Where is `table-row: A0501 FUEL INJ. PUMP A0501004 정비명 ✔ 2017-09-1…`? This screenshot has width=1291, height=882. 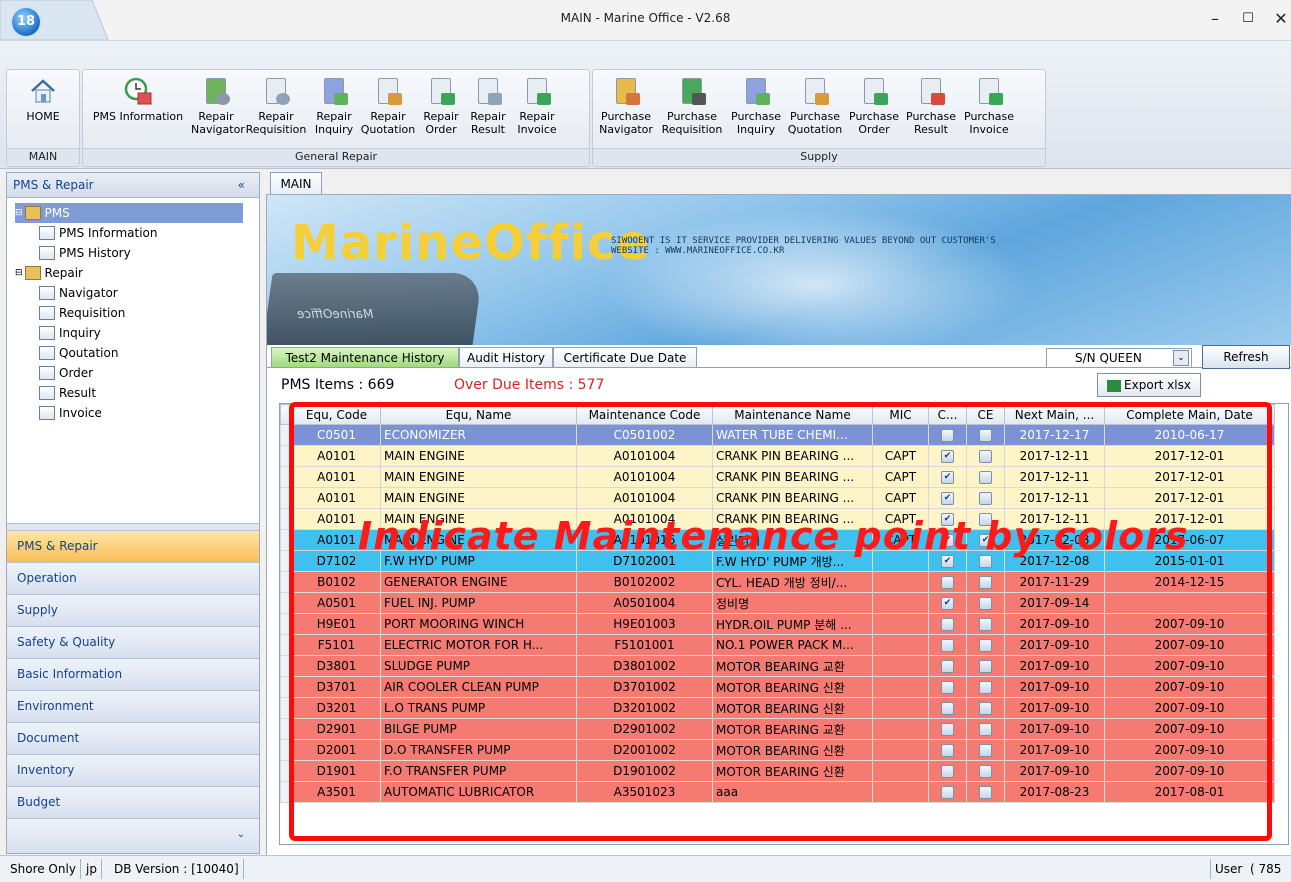 table-row: A0501 FUEL INJ. PUMP A0501004 정비명 ✔ 2017-09-1… is located at coordinates (777, 603).